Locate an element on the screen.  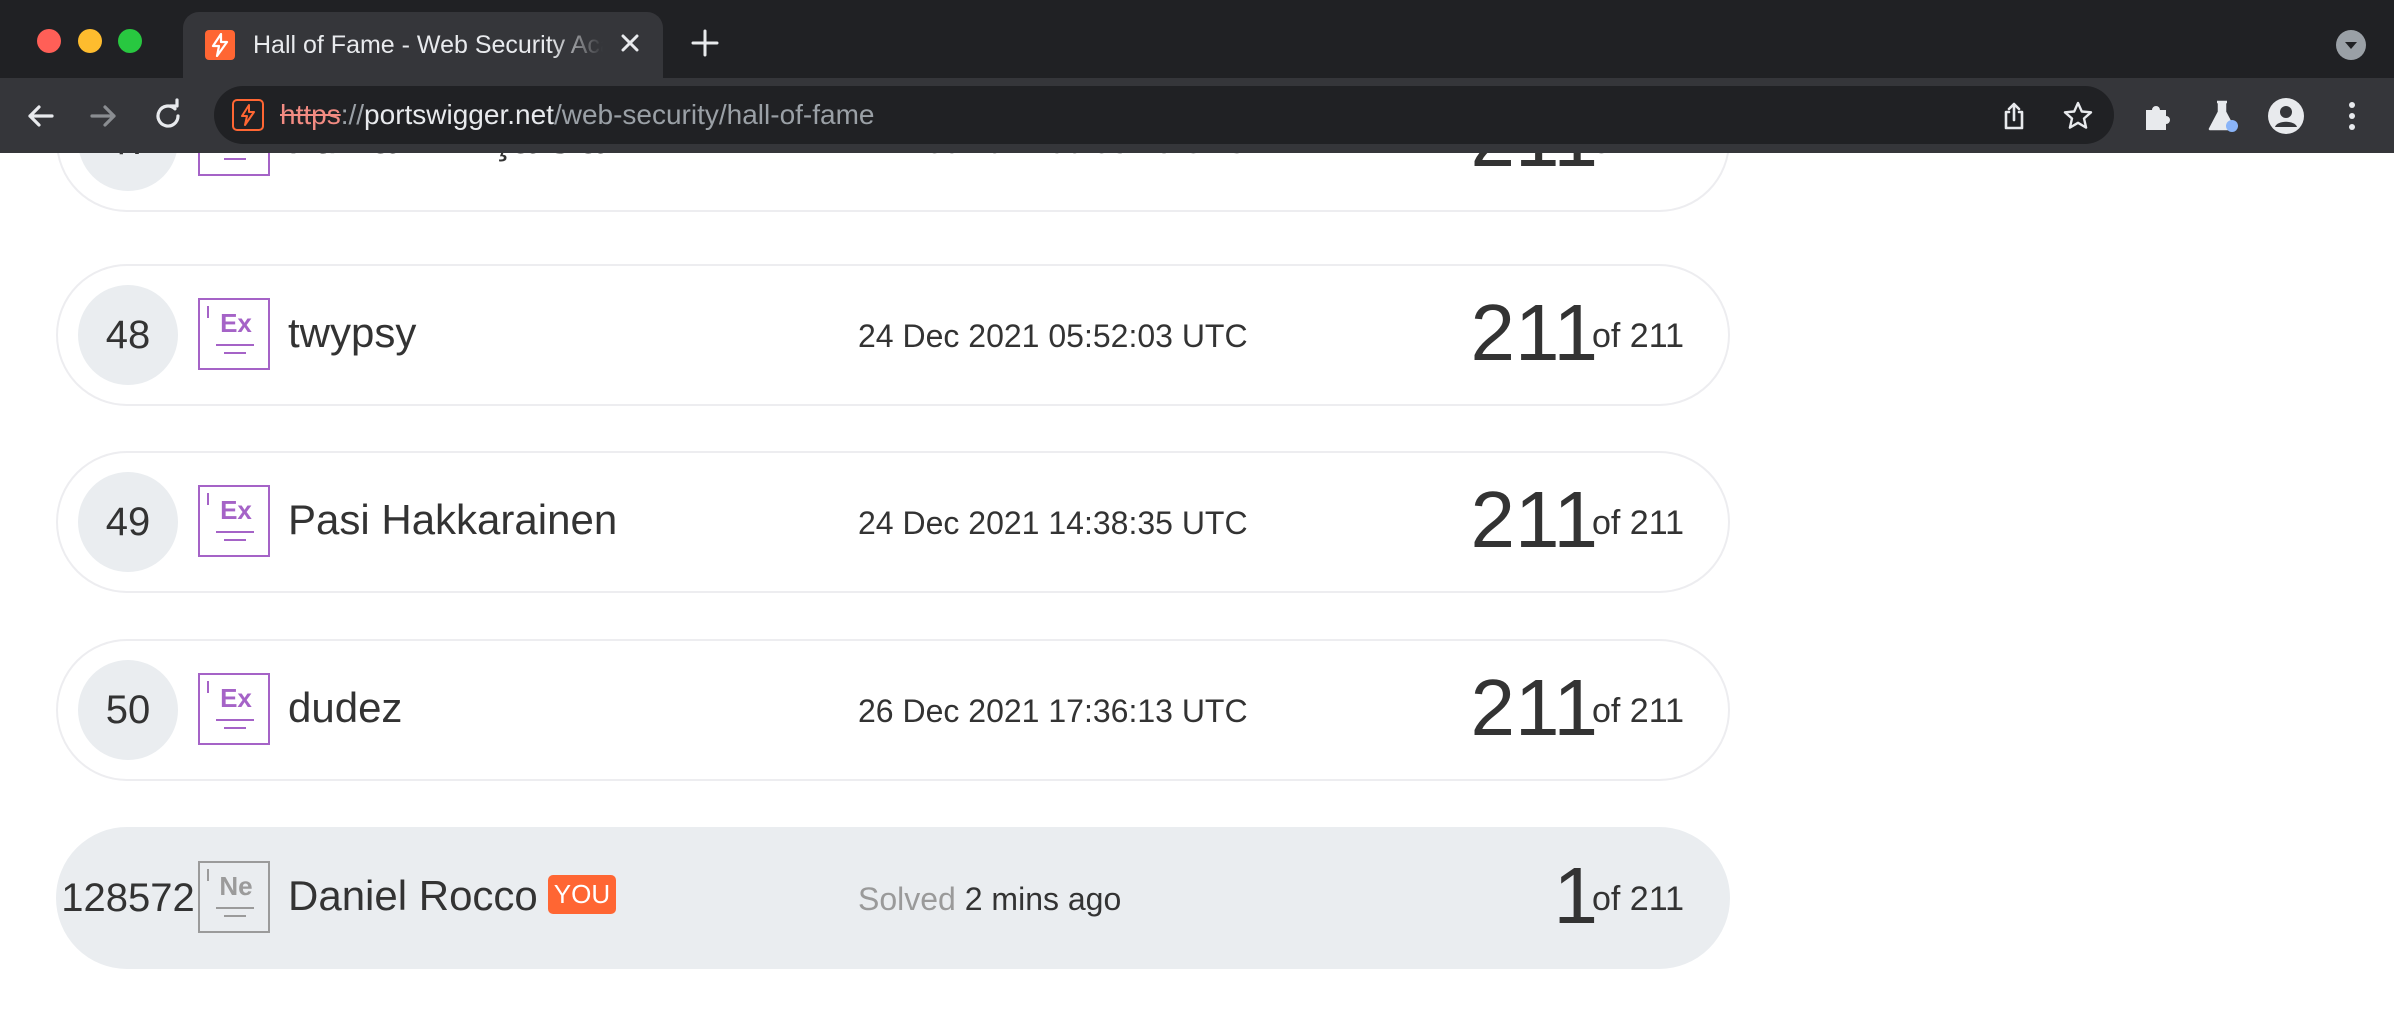
site-info-icon is located at coordinates (248, 115).